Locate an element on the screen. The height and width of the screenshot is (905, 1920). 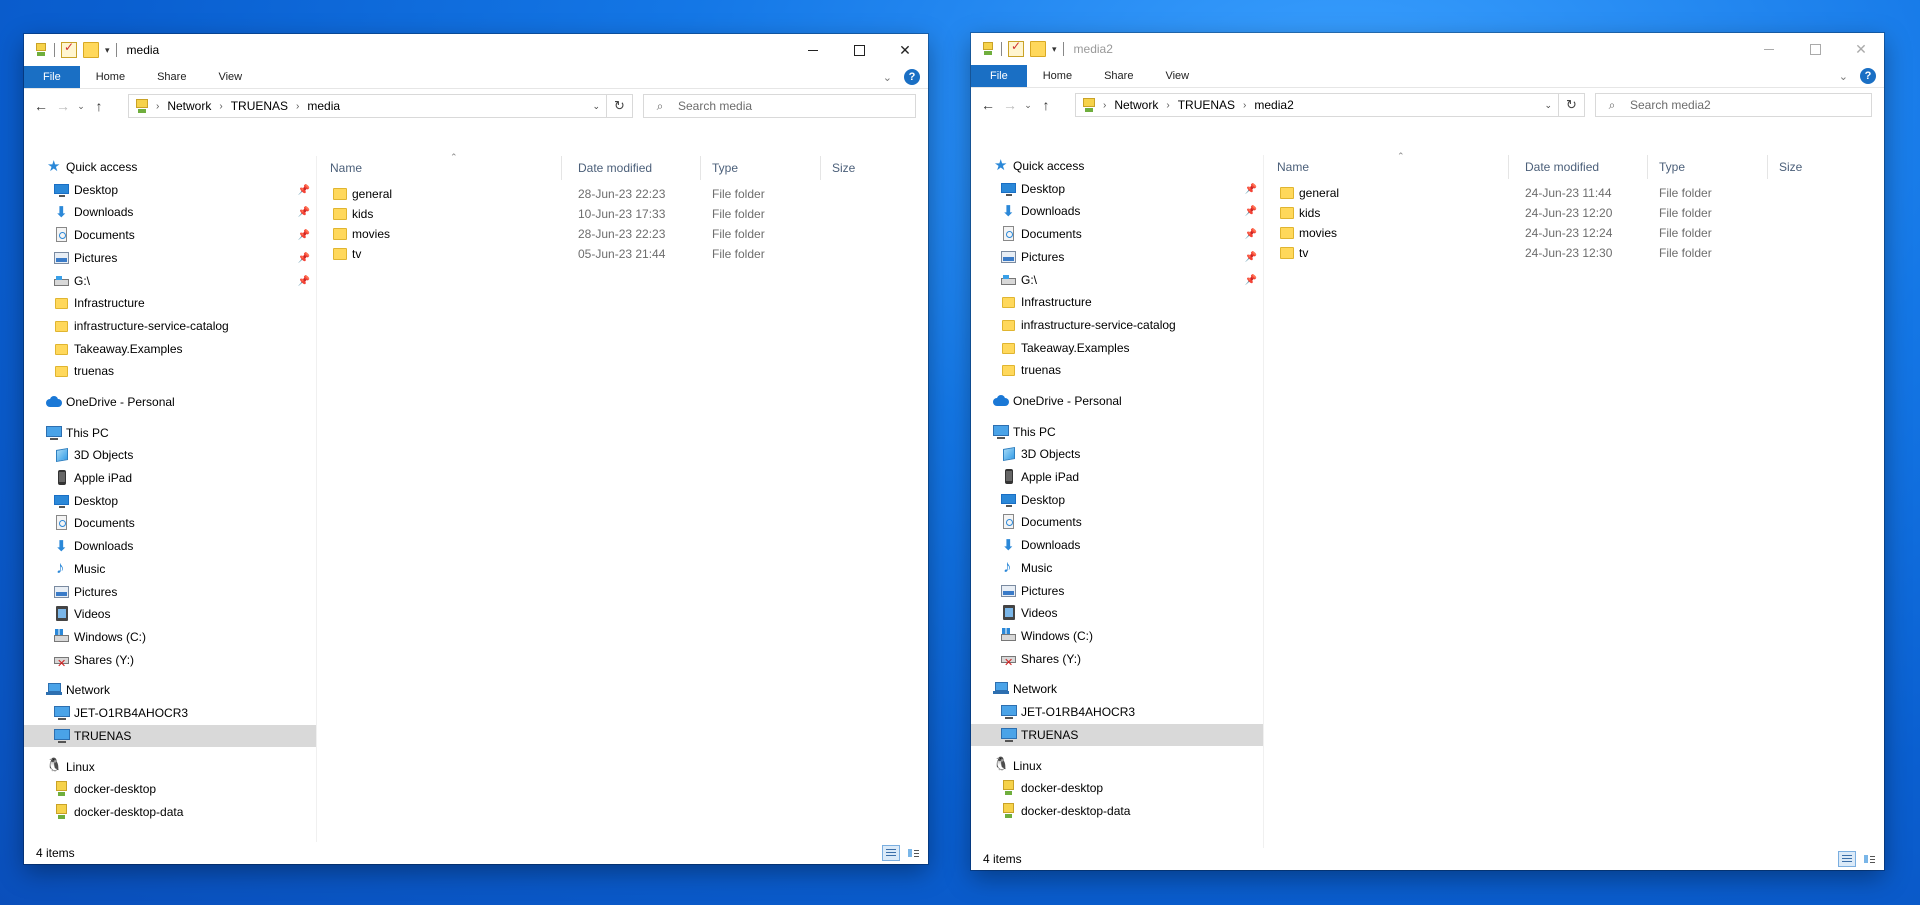
nav-item-g: G:\ 📌 is located at coordinates (170, 281).